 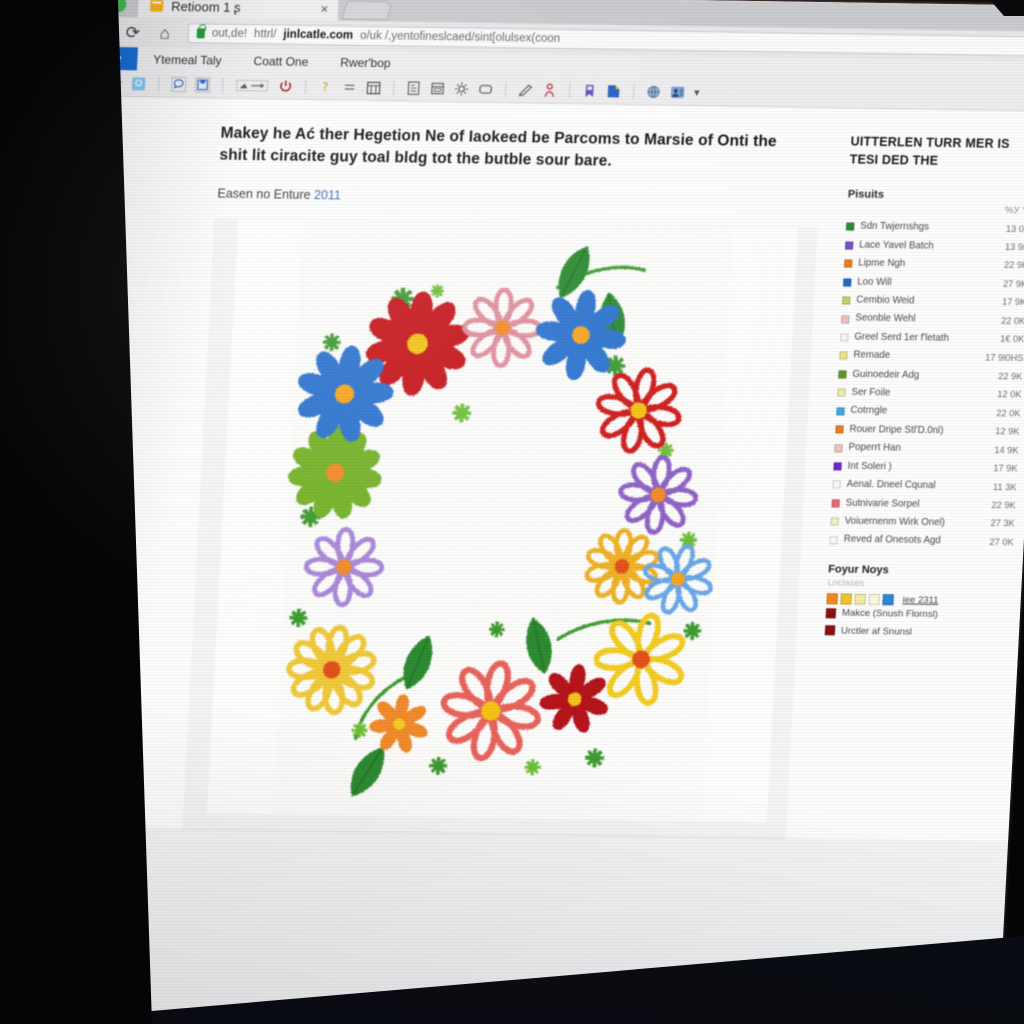 What do you see at coordinates (1007, 431) in the screenshot?
I see `legend-value: 12 9K` at bounding box center [1007, 431].